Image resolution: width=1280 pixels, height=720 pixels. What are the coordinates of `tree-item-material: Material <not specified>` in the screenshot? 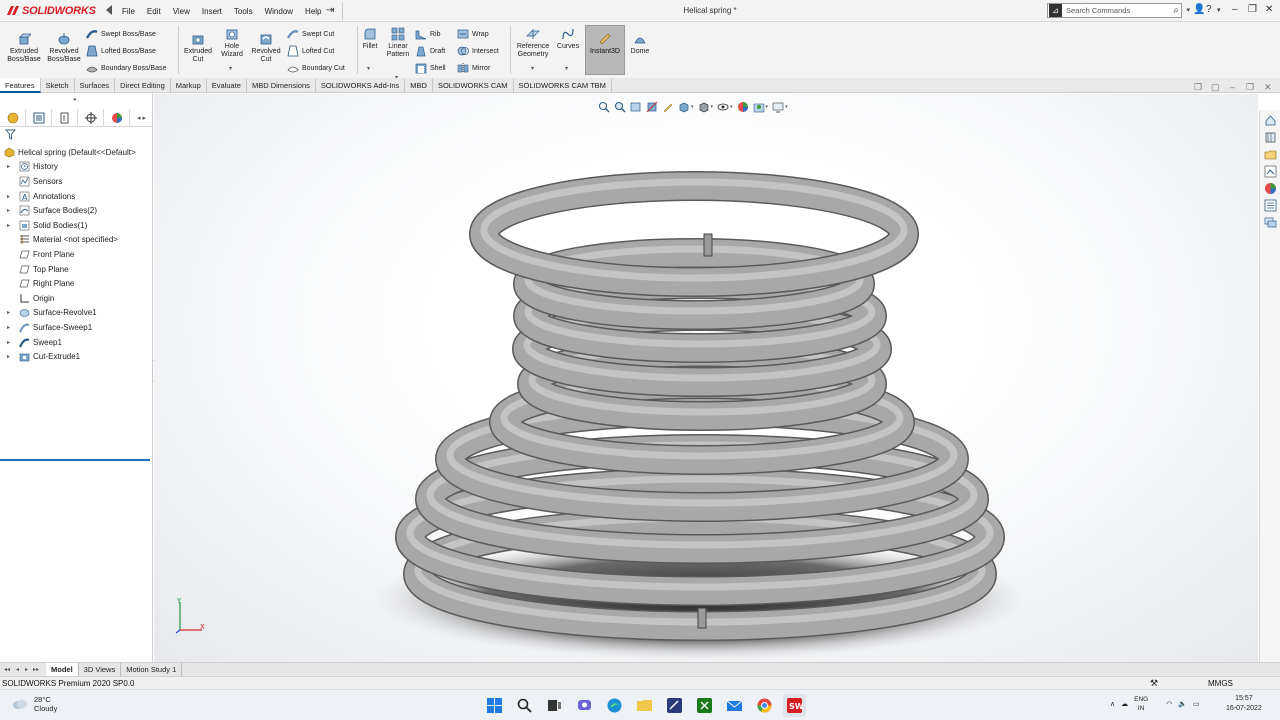 It's located at (76, 240).